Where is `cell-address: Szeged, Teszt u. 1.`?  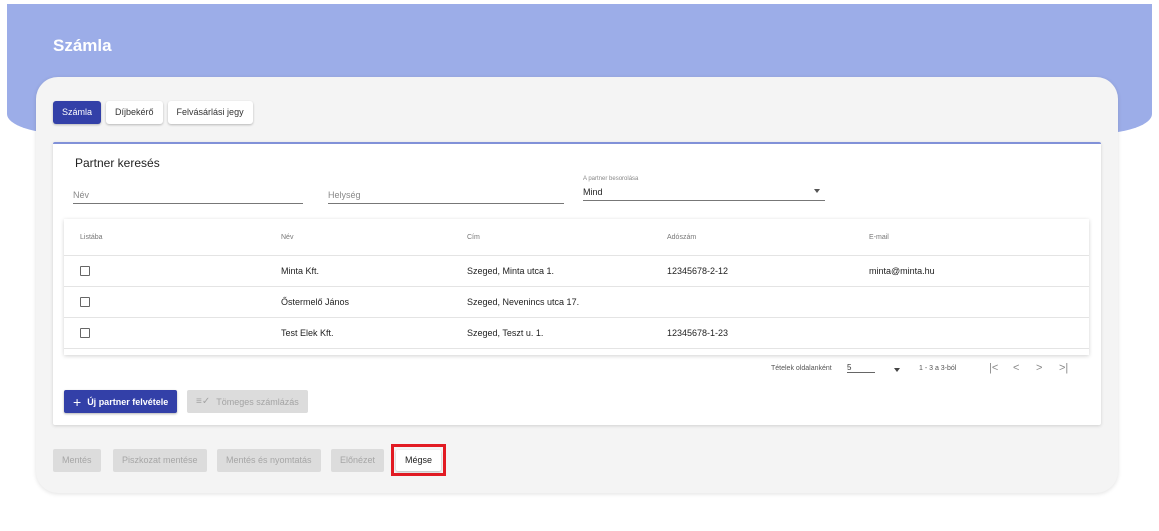
cell-address: Szeged, Teszt u. 1. is located at coordinates (505, 333).